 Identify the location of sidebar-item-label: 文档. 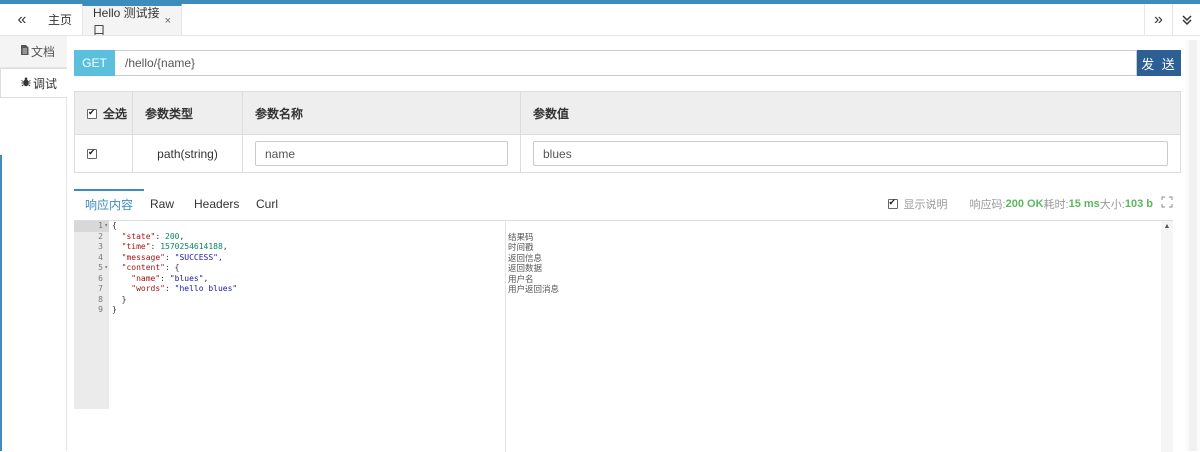
(43, 52).